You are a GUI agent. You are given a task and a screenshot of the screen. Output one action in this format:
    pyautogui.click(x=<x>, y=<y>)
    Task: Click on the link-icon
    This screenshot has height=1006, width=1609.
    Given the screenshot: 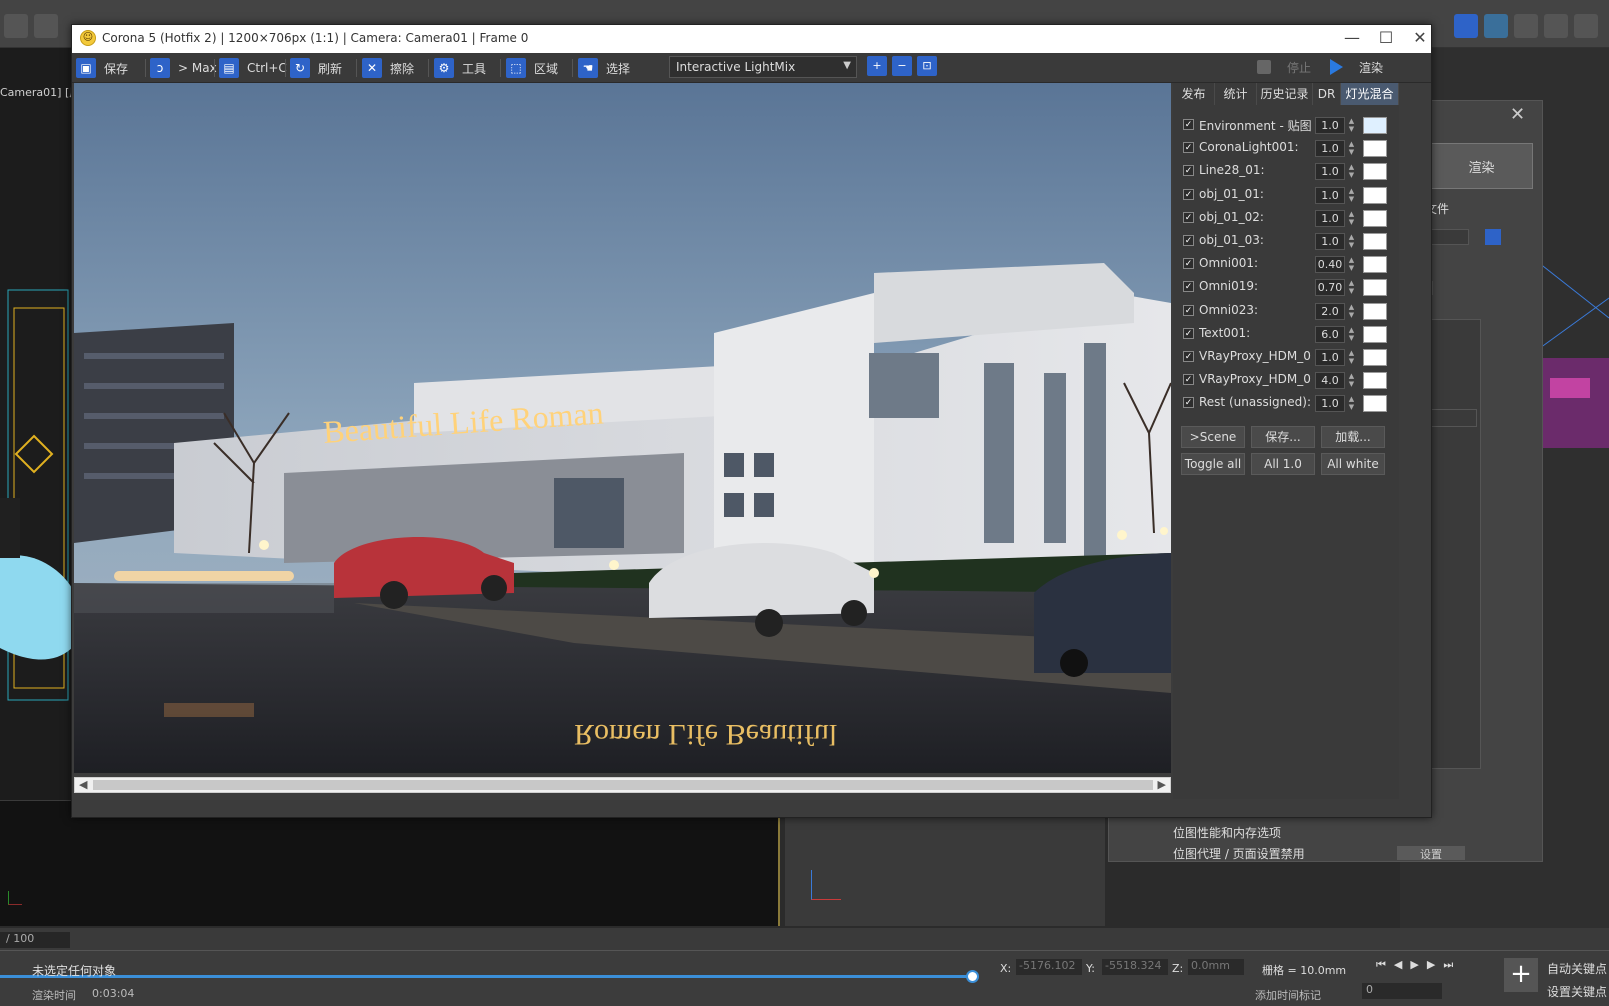 What is the action you would take?
    pyautogui.click(x=16, y=26)
    